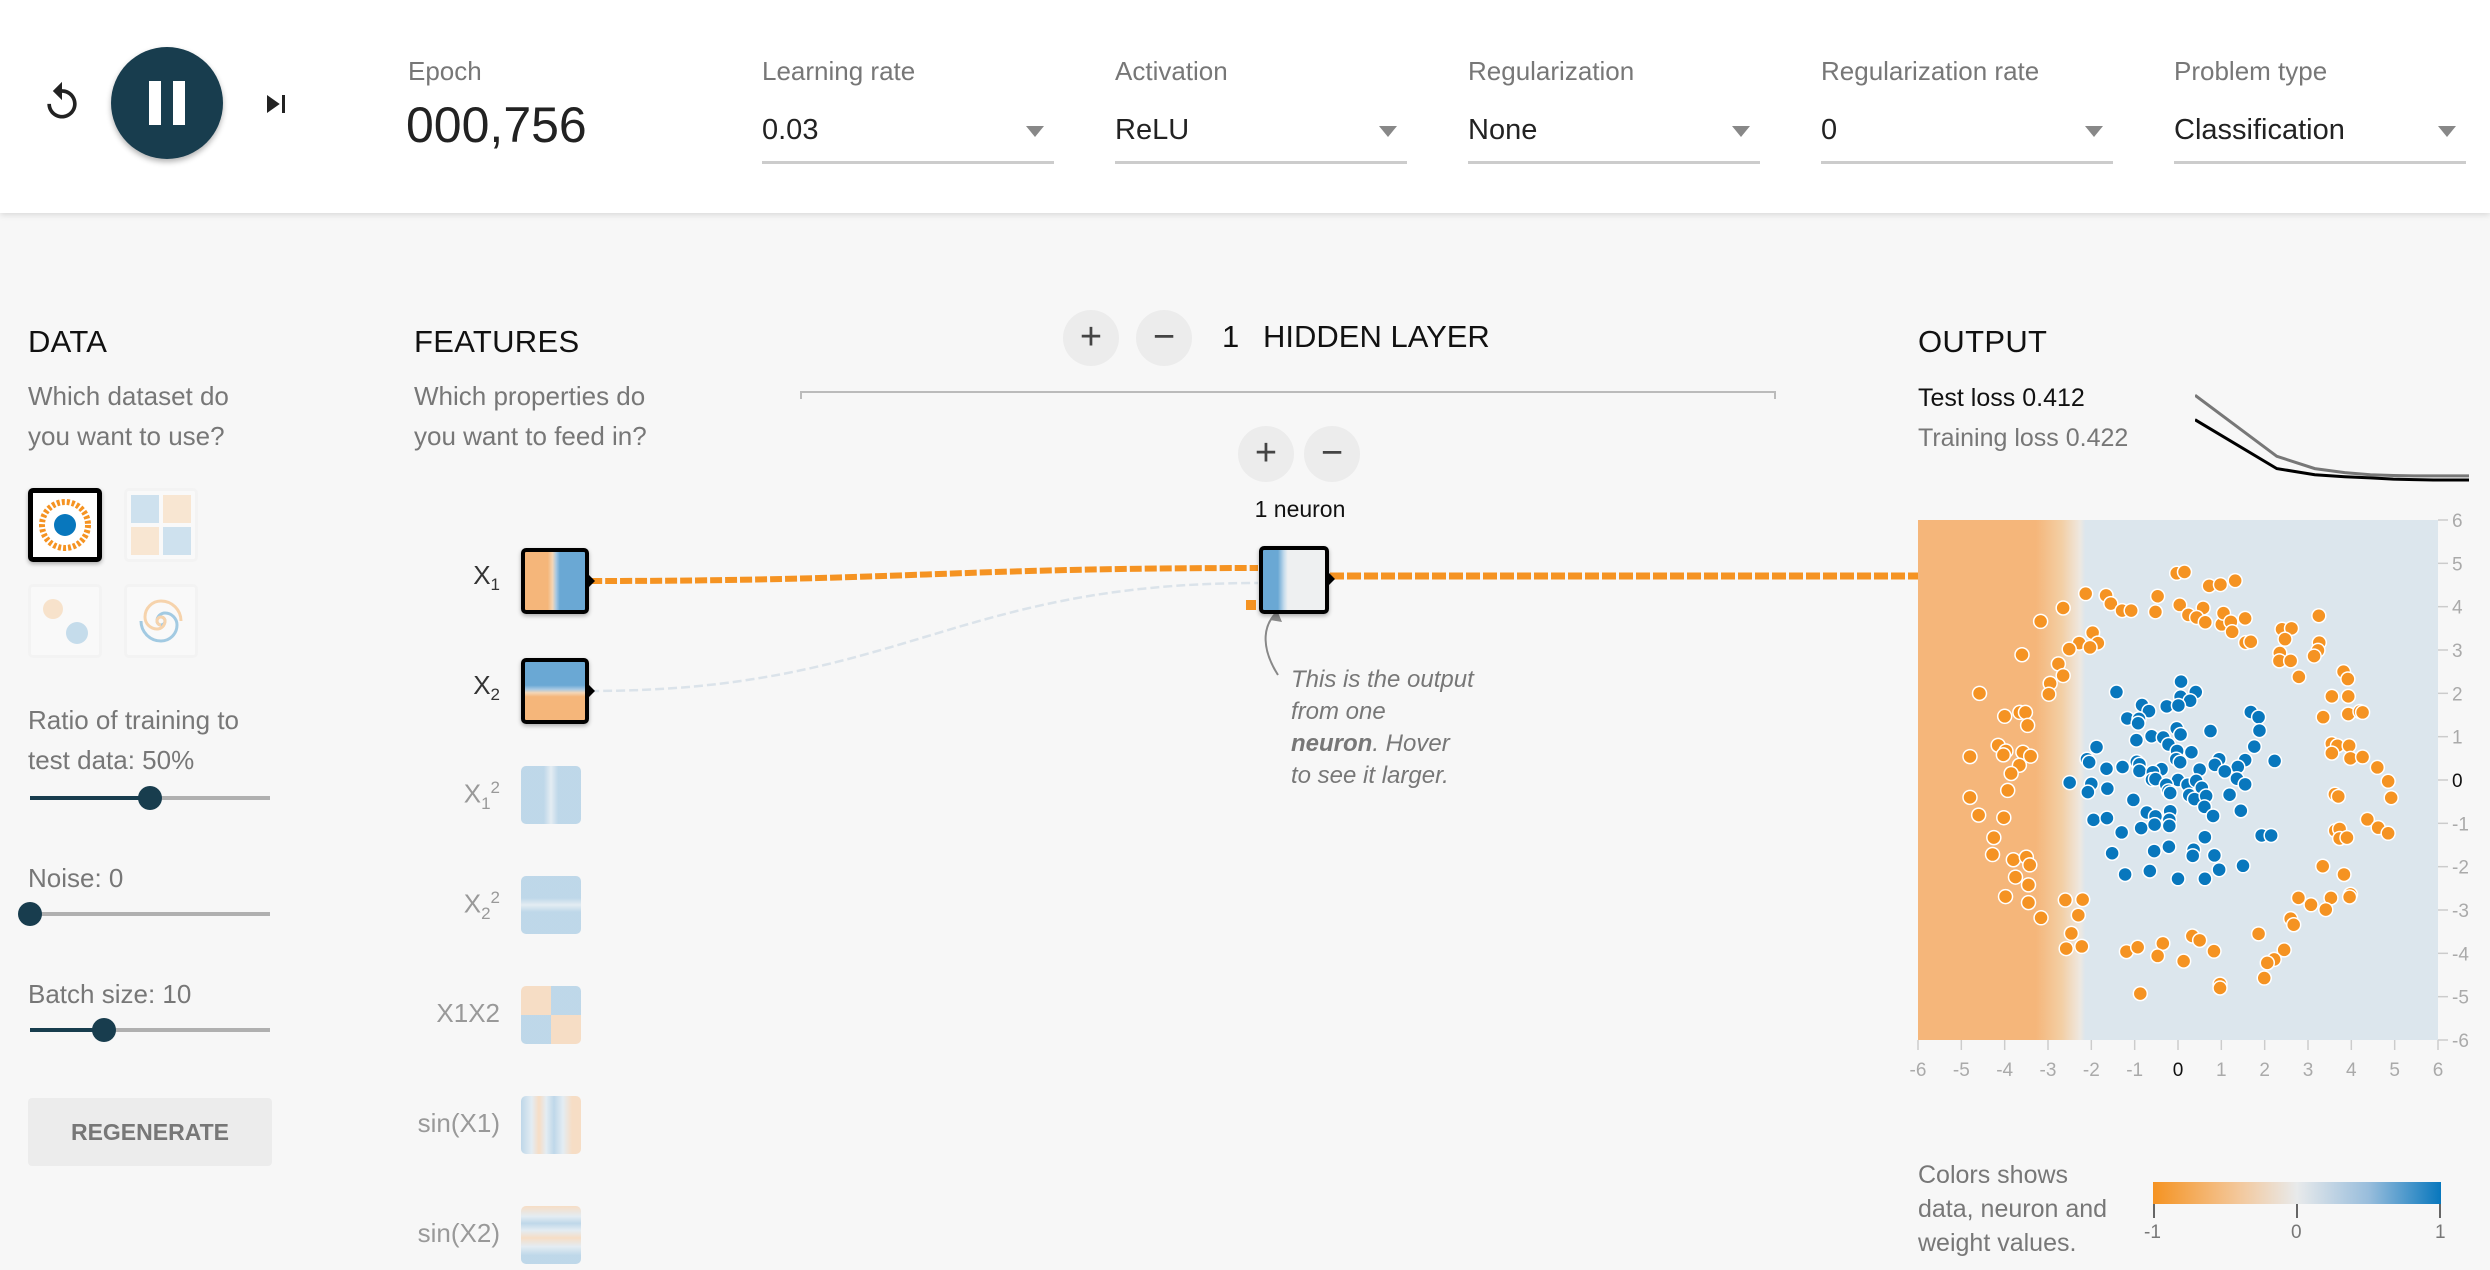 The height and width of the screenshot is (1270, 2490). Describe the element at coordinates (551, 1235) in the screenshot. I see `feature-node-sin-x2` at that location.